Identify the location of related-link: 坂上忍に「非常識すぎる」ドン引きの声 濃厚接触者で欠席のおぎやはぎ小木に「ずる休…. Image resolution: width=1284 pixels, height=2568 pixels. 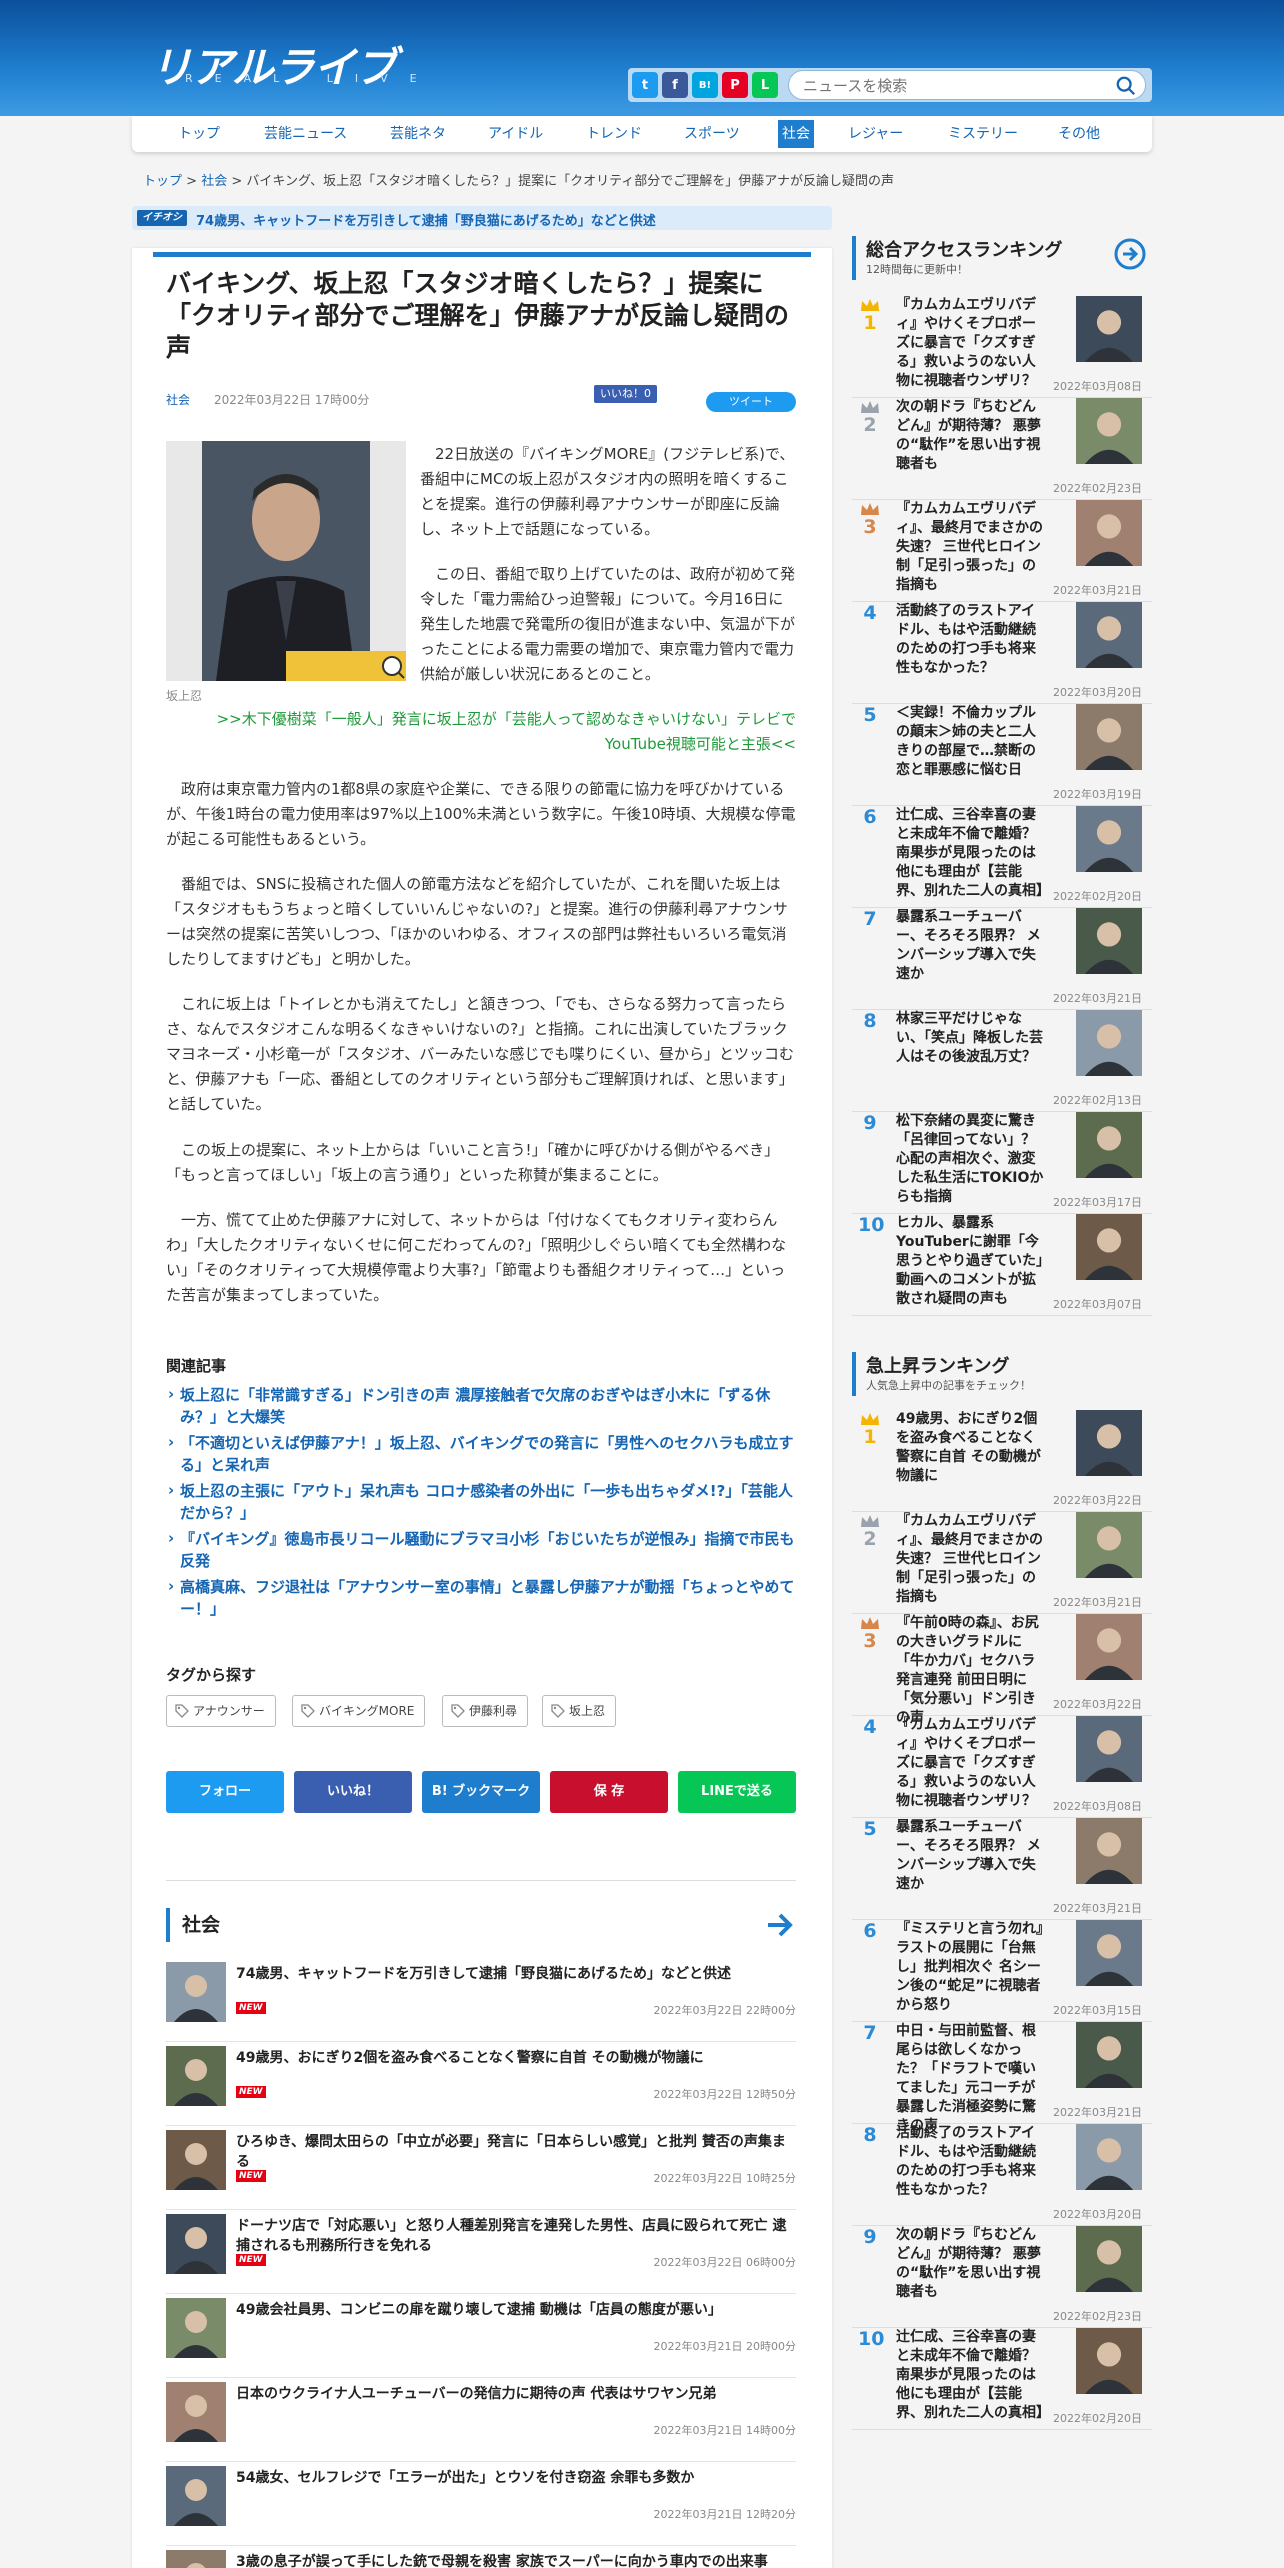
(481, 1405).